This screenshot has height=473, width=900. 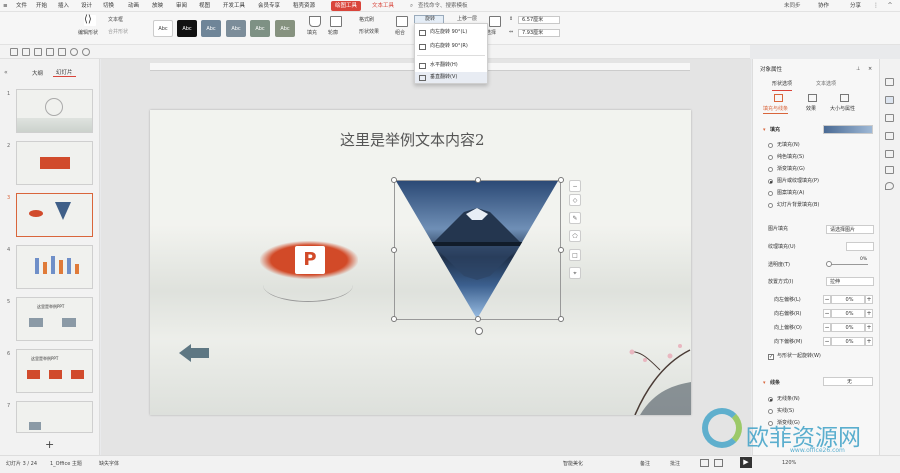 What do you see at coordinates (855, 6) in the screenshot?
I see `share-button: 分享` at bounding box center [855, 6].